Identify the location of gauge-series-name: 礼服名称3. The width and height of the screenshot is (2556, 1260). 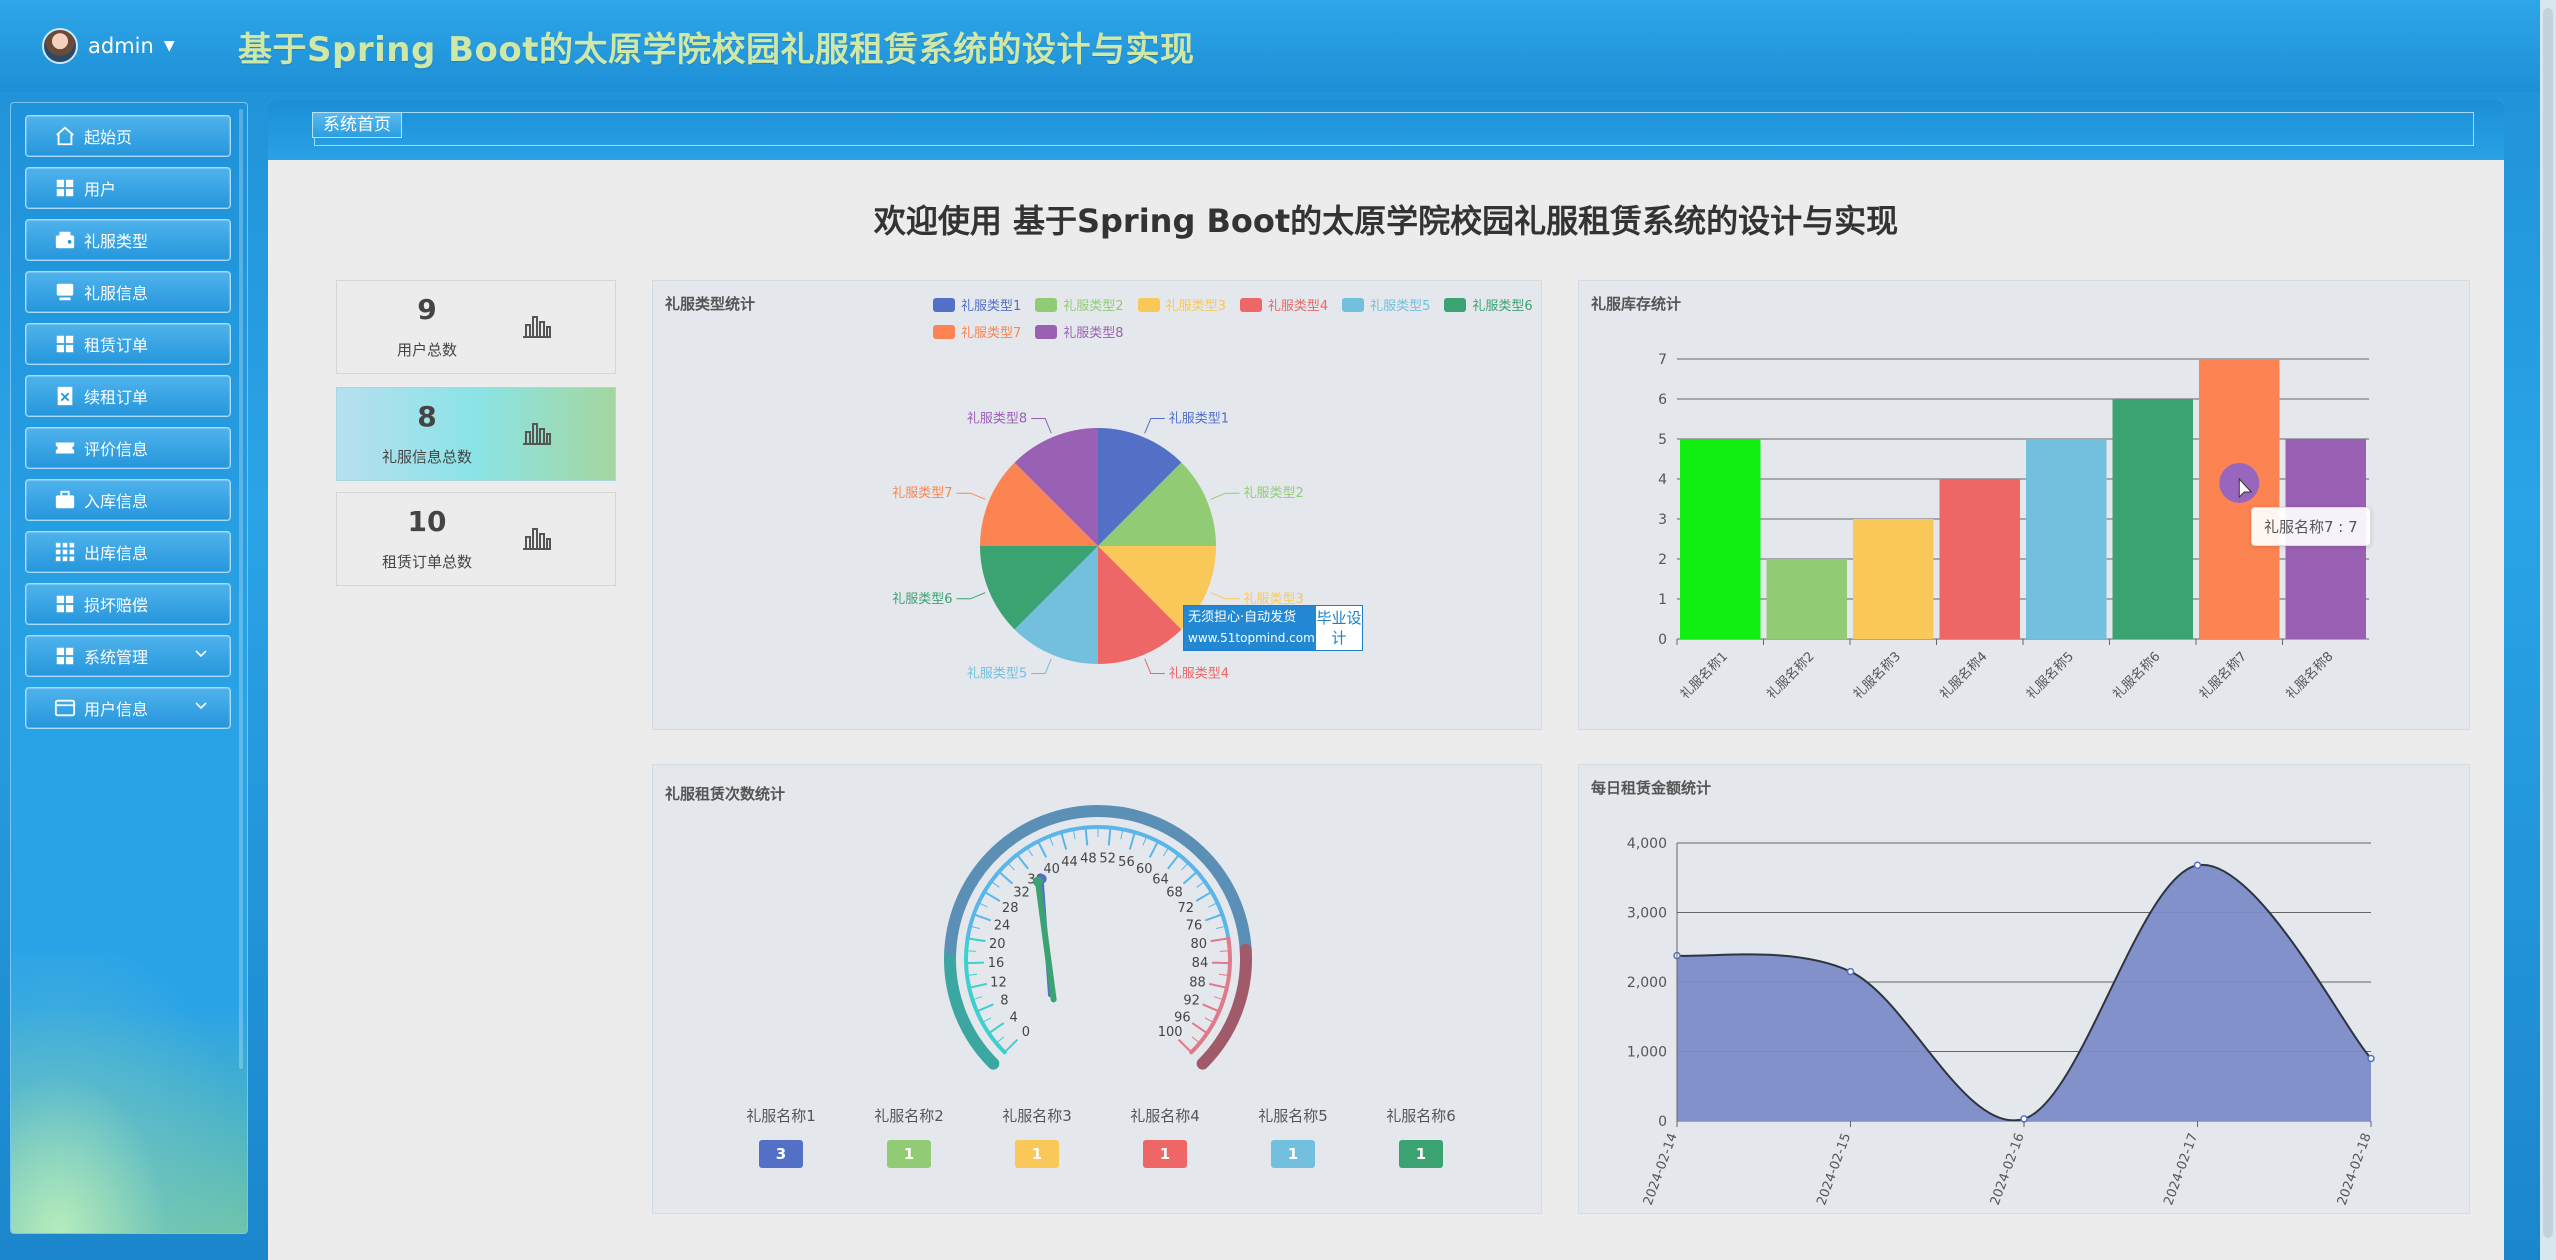
(1037, 1116).